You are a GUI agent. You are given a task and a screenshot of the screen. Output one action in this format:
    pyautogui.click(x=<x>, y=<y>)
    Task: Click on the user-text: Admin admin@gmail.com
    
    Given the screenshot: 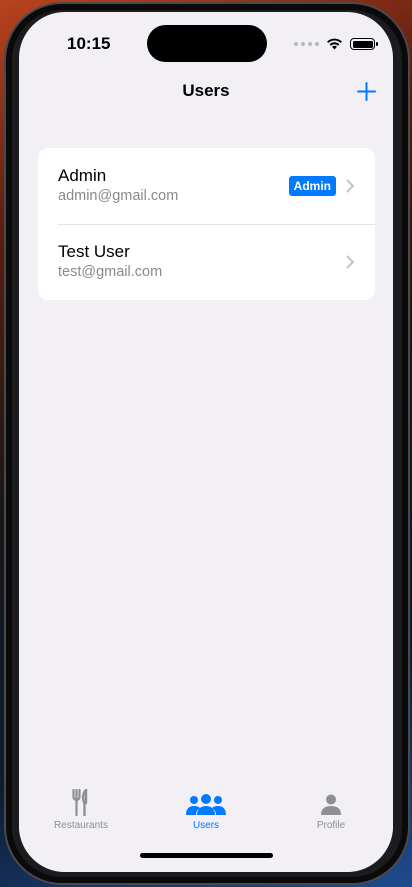 What is the action you would take?
    pyautogui.click(x=173, y=186)
    